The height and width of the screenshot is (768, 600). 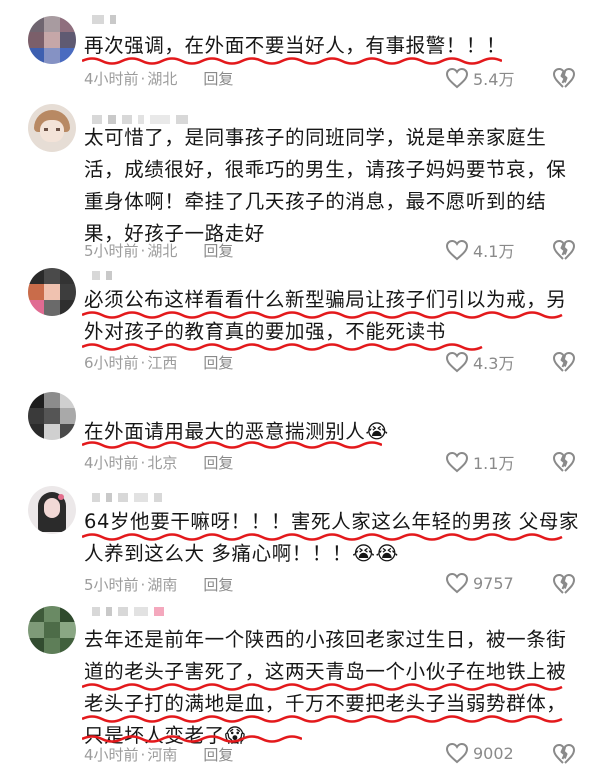 I want to click on like-button: 4.3万, so click(x=479, y=362).